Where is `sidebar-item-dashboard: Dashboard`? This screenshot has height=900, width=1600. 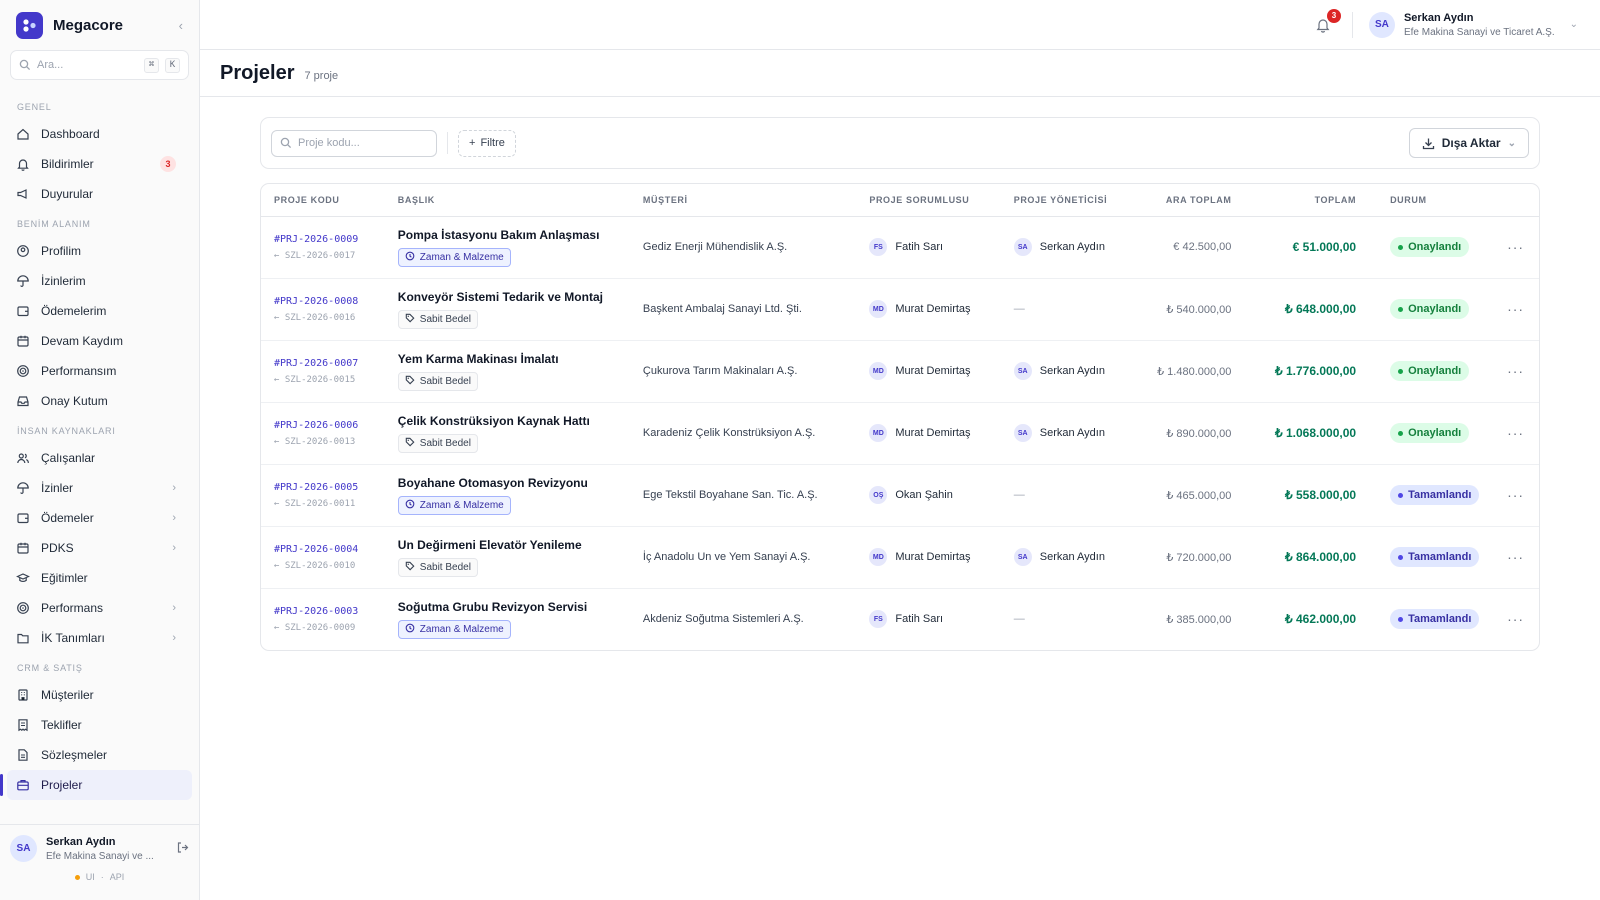 sidebar-item-dashboard: Dashboard is located at coordinates (99, 134).